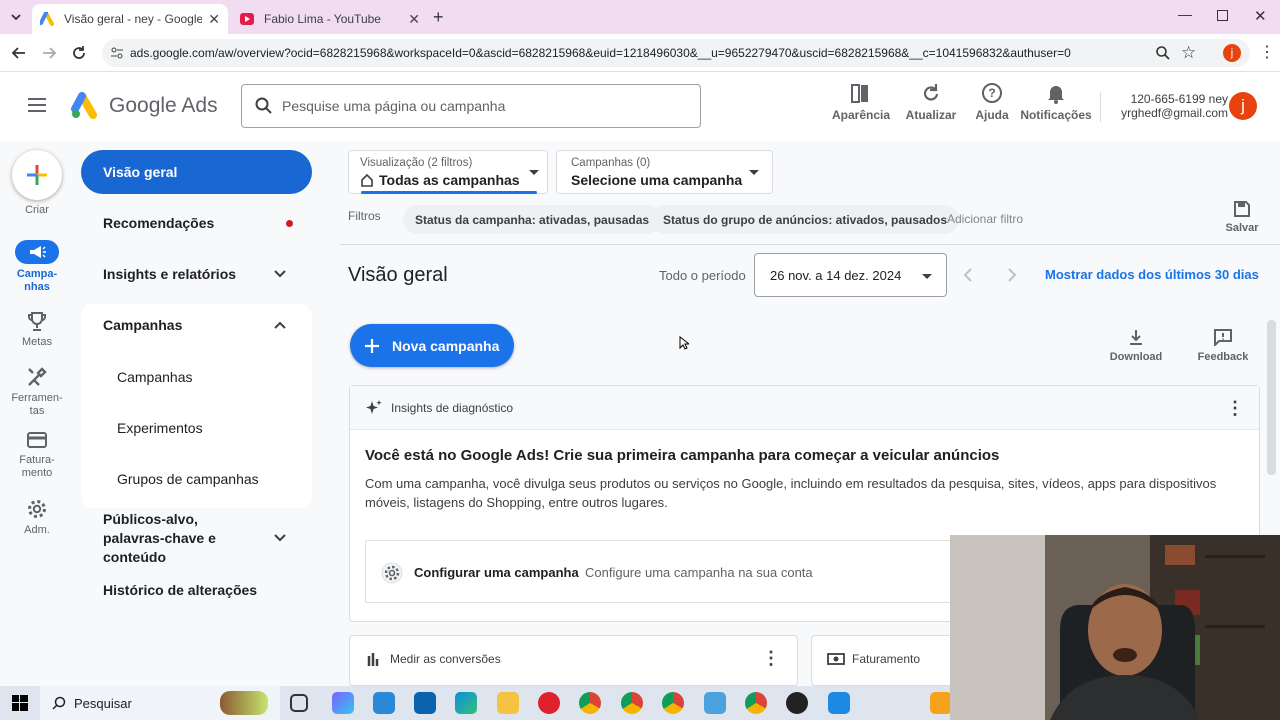 This screenshot has height=720, width=1280. What do you see at coordinates (1267, 52) in the screenshot?
I see `browser-menu-icon: ⋮` at bounding box center [1267, 52].